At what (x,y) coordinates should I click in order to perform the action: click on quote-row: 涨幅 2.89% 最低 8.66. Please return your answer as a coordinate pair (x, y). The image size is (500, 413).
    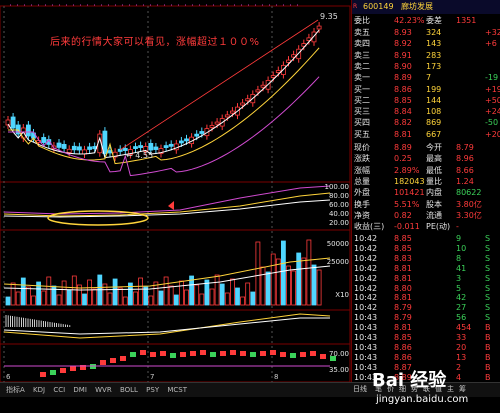
    Looking at the image, I should click on (426, 170).